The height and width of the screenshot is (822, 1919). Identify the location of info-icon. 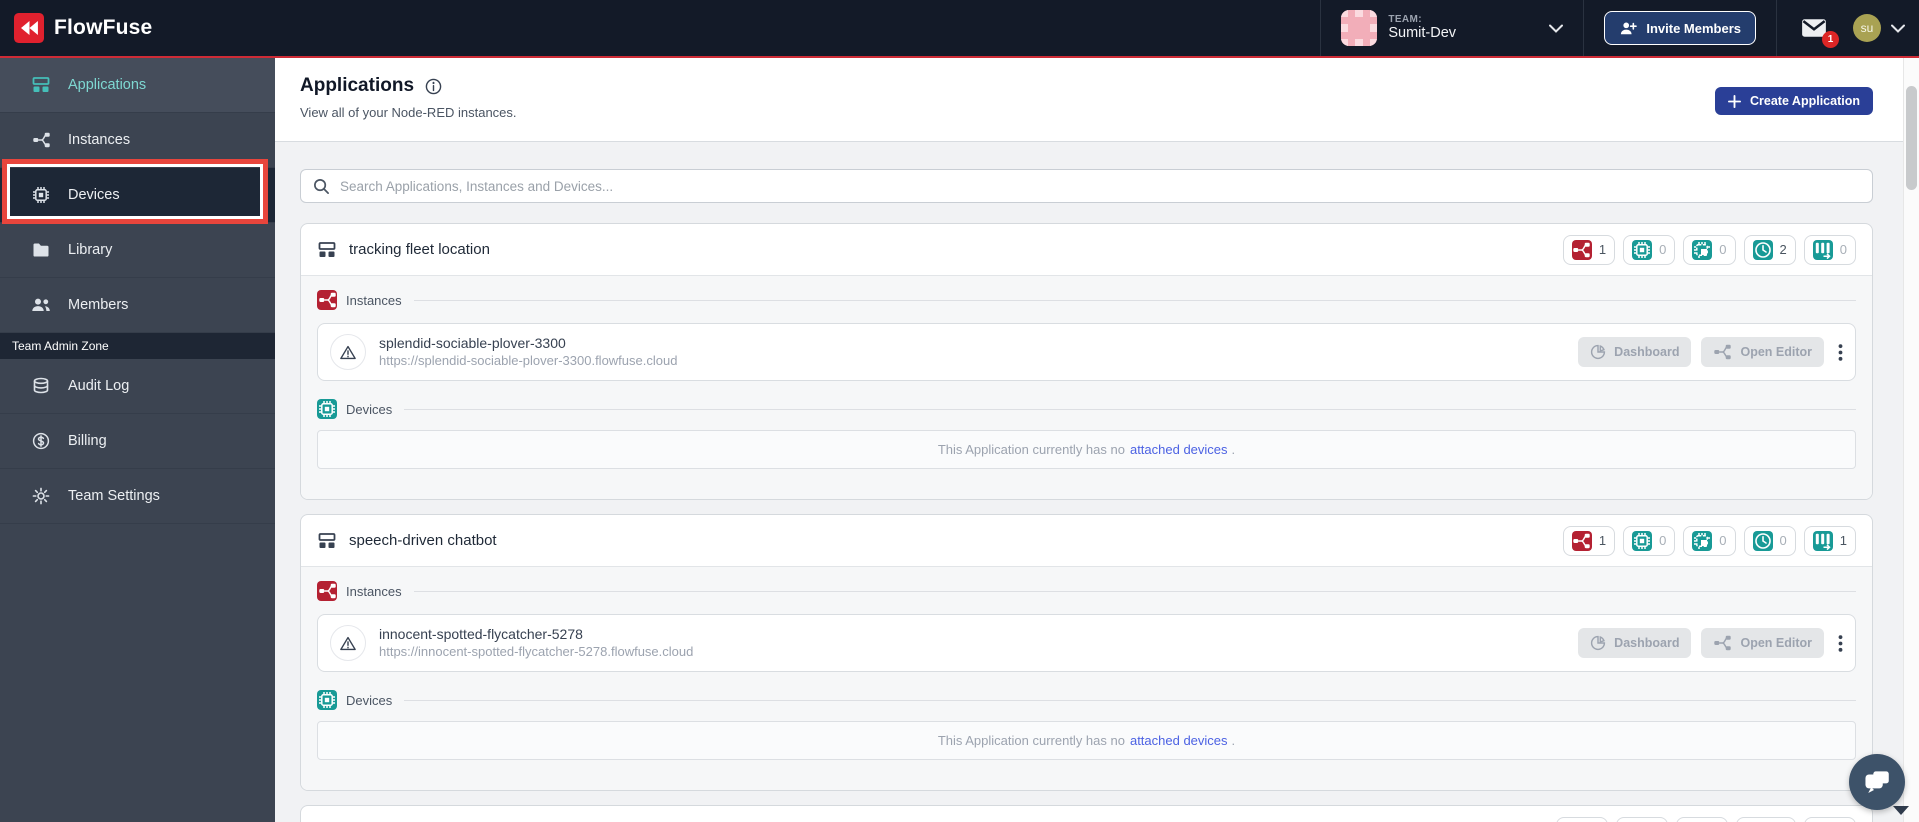
(433, 86).